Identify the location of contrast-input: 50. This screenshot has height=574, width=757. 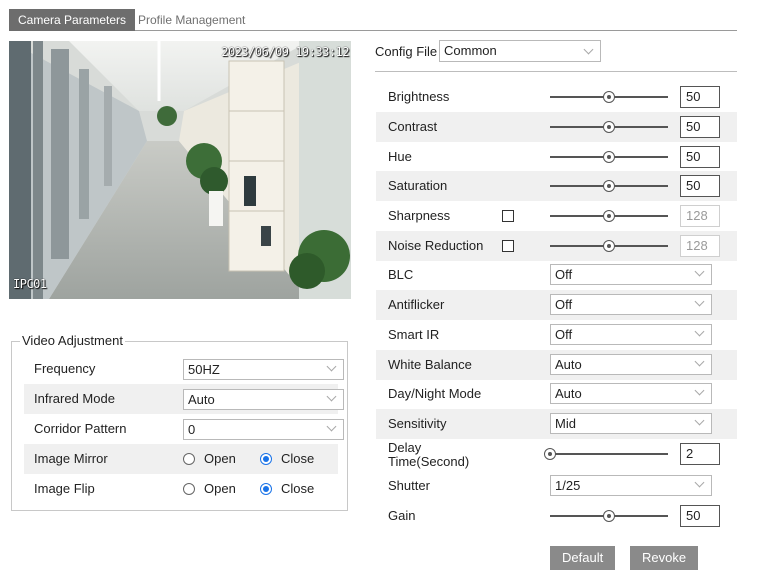
(700, 127).